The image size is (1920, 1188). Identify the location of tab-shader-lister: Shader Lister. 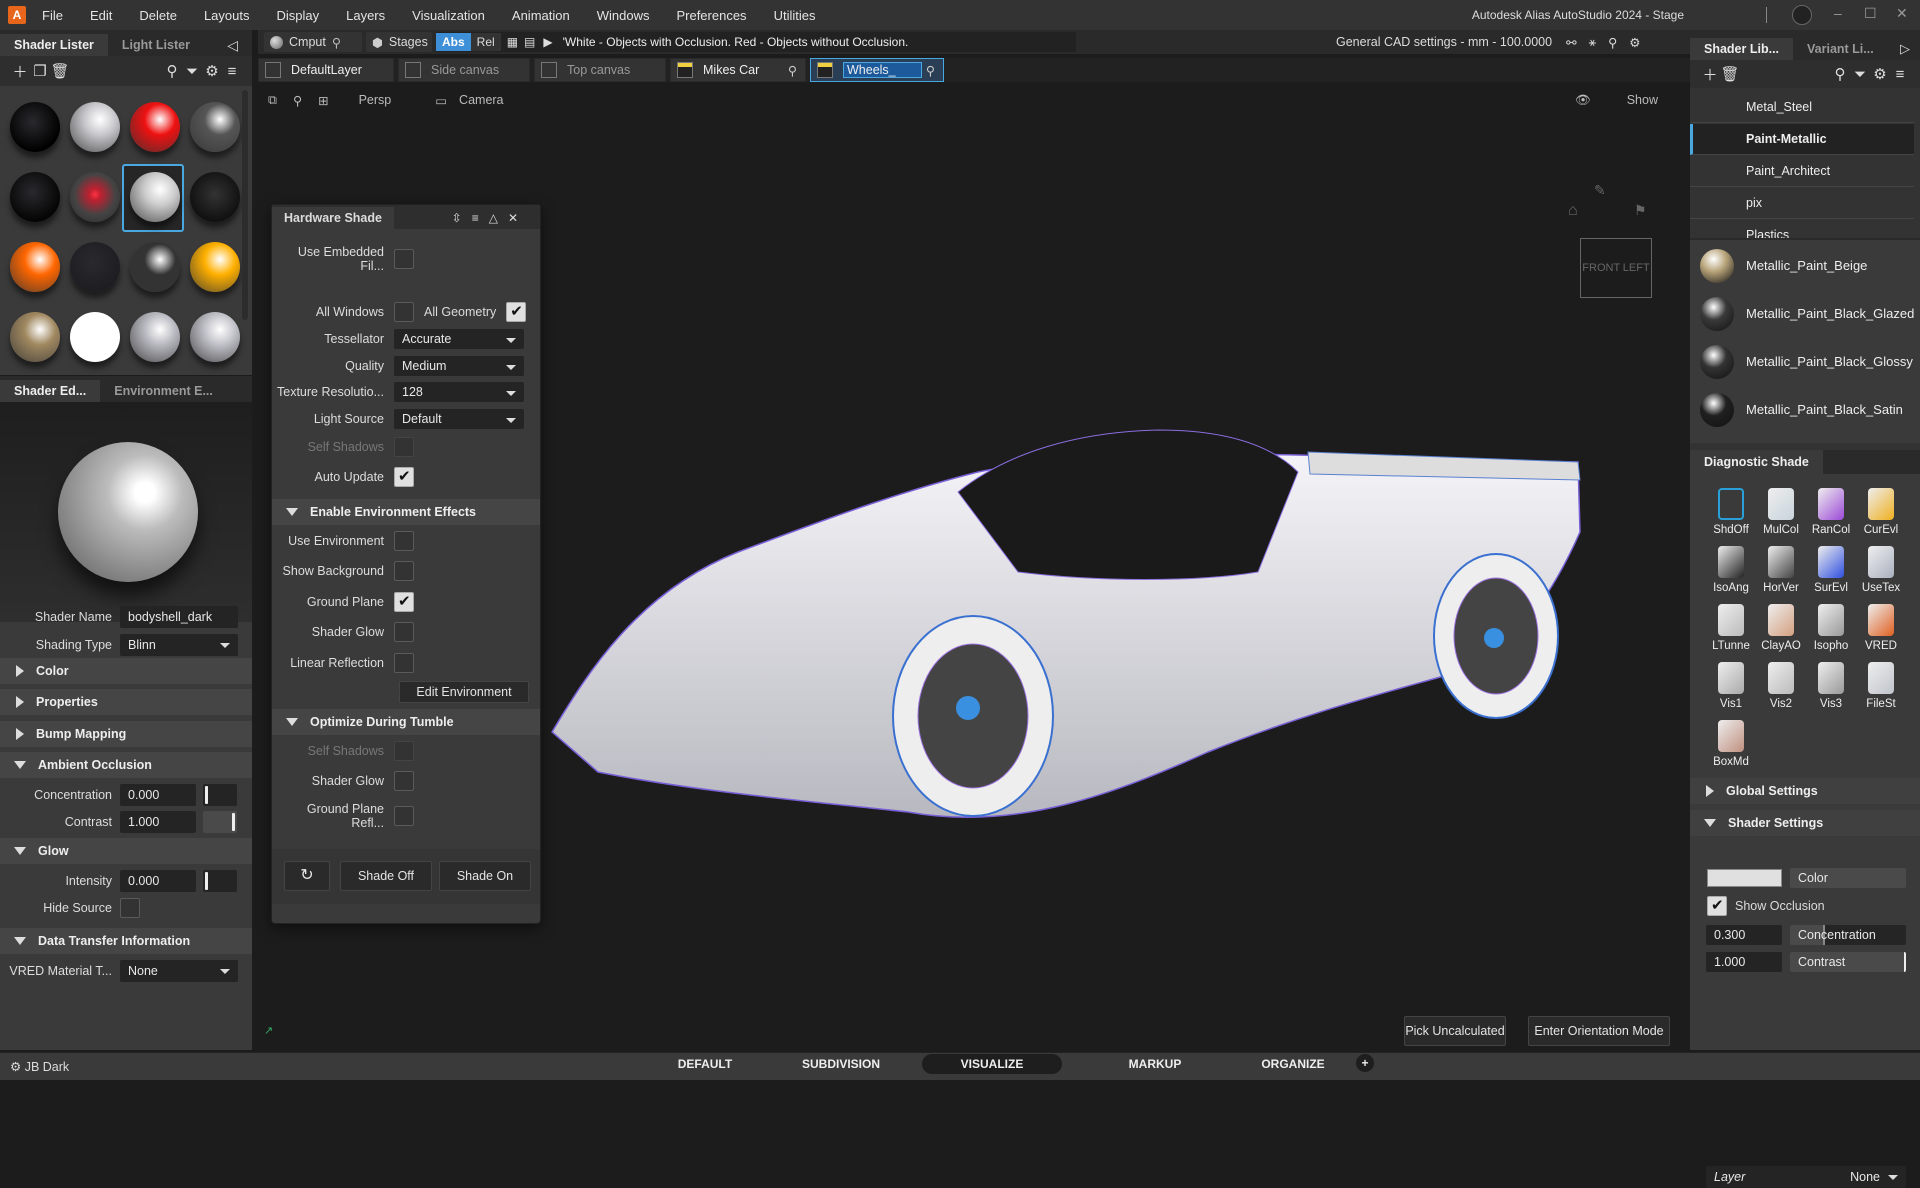
(54, 45).